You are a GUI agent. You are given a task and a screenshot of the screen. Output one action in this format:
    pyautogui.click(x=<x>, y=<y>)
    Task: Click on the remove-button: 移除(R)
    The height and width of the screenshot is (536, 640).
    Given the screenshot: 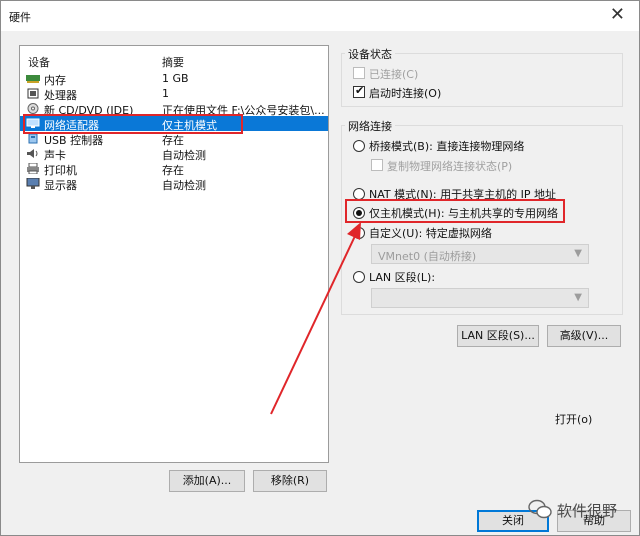 What is the action you would take?
    pyautogui.click(x=290, y=481)
    